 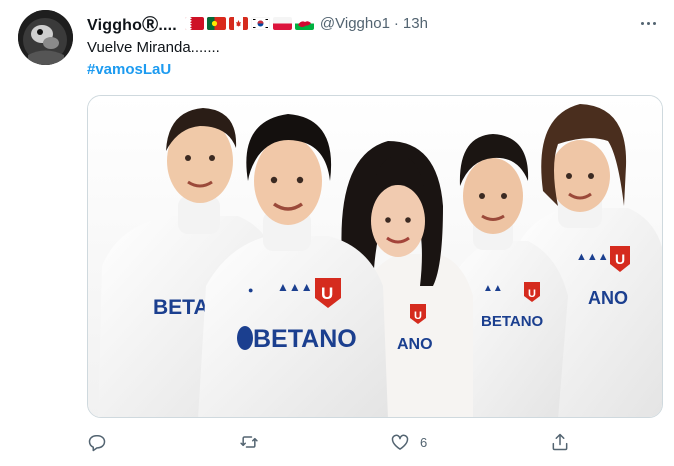 I want to click on avatar, so click(x=45, y=37).